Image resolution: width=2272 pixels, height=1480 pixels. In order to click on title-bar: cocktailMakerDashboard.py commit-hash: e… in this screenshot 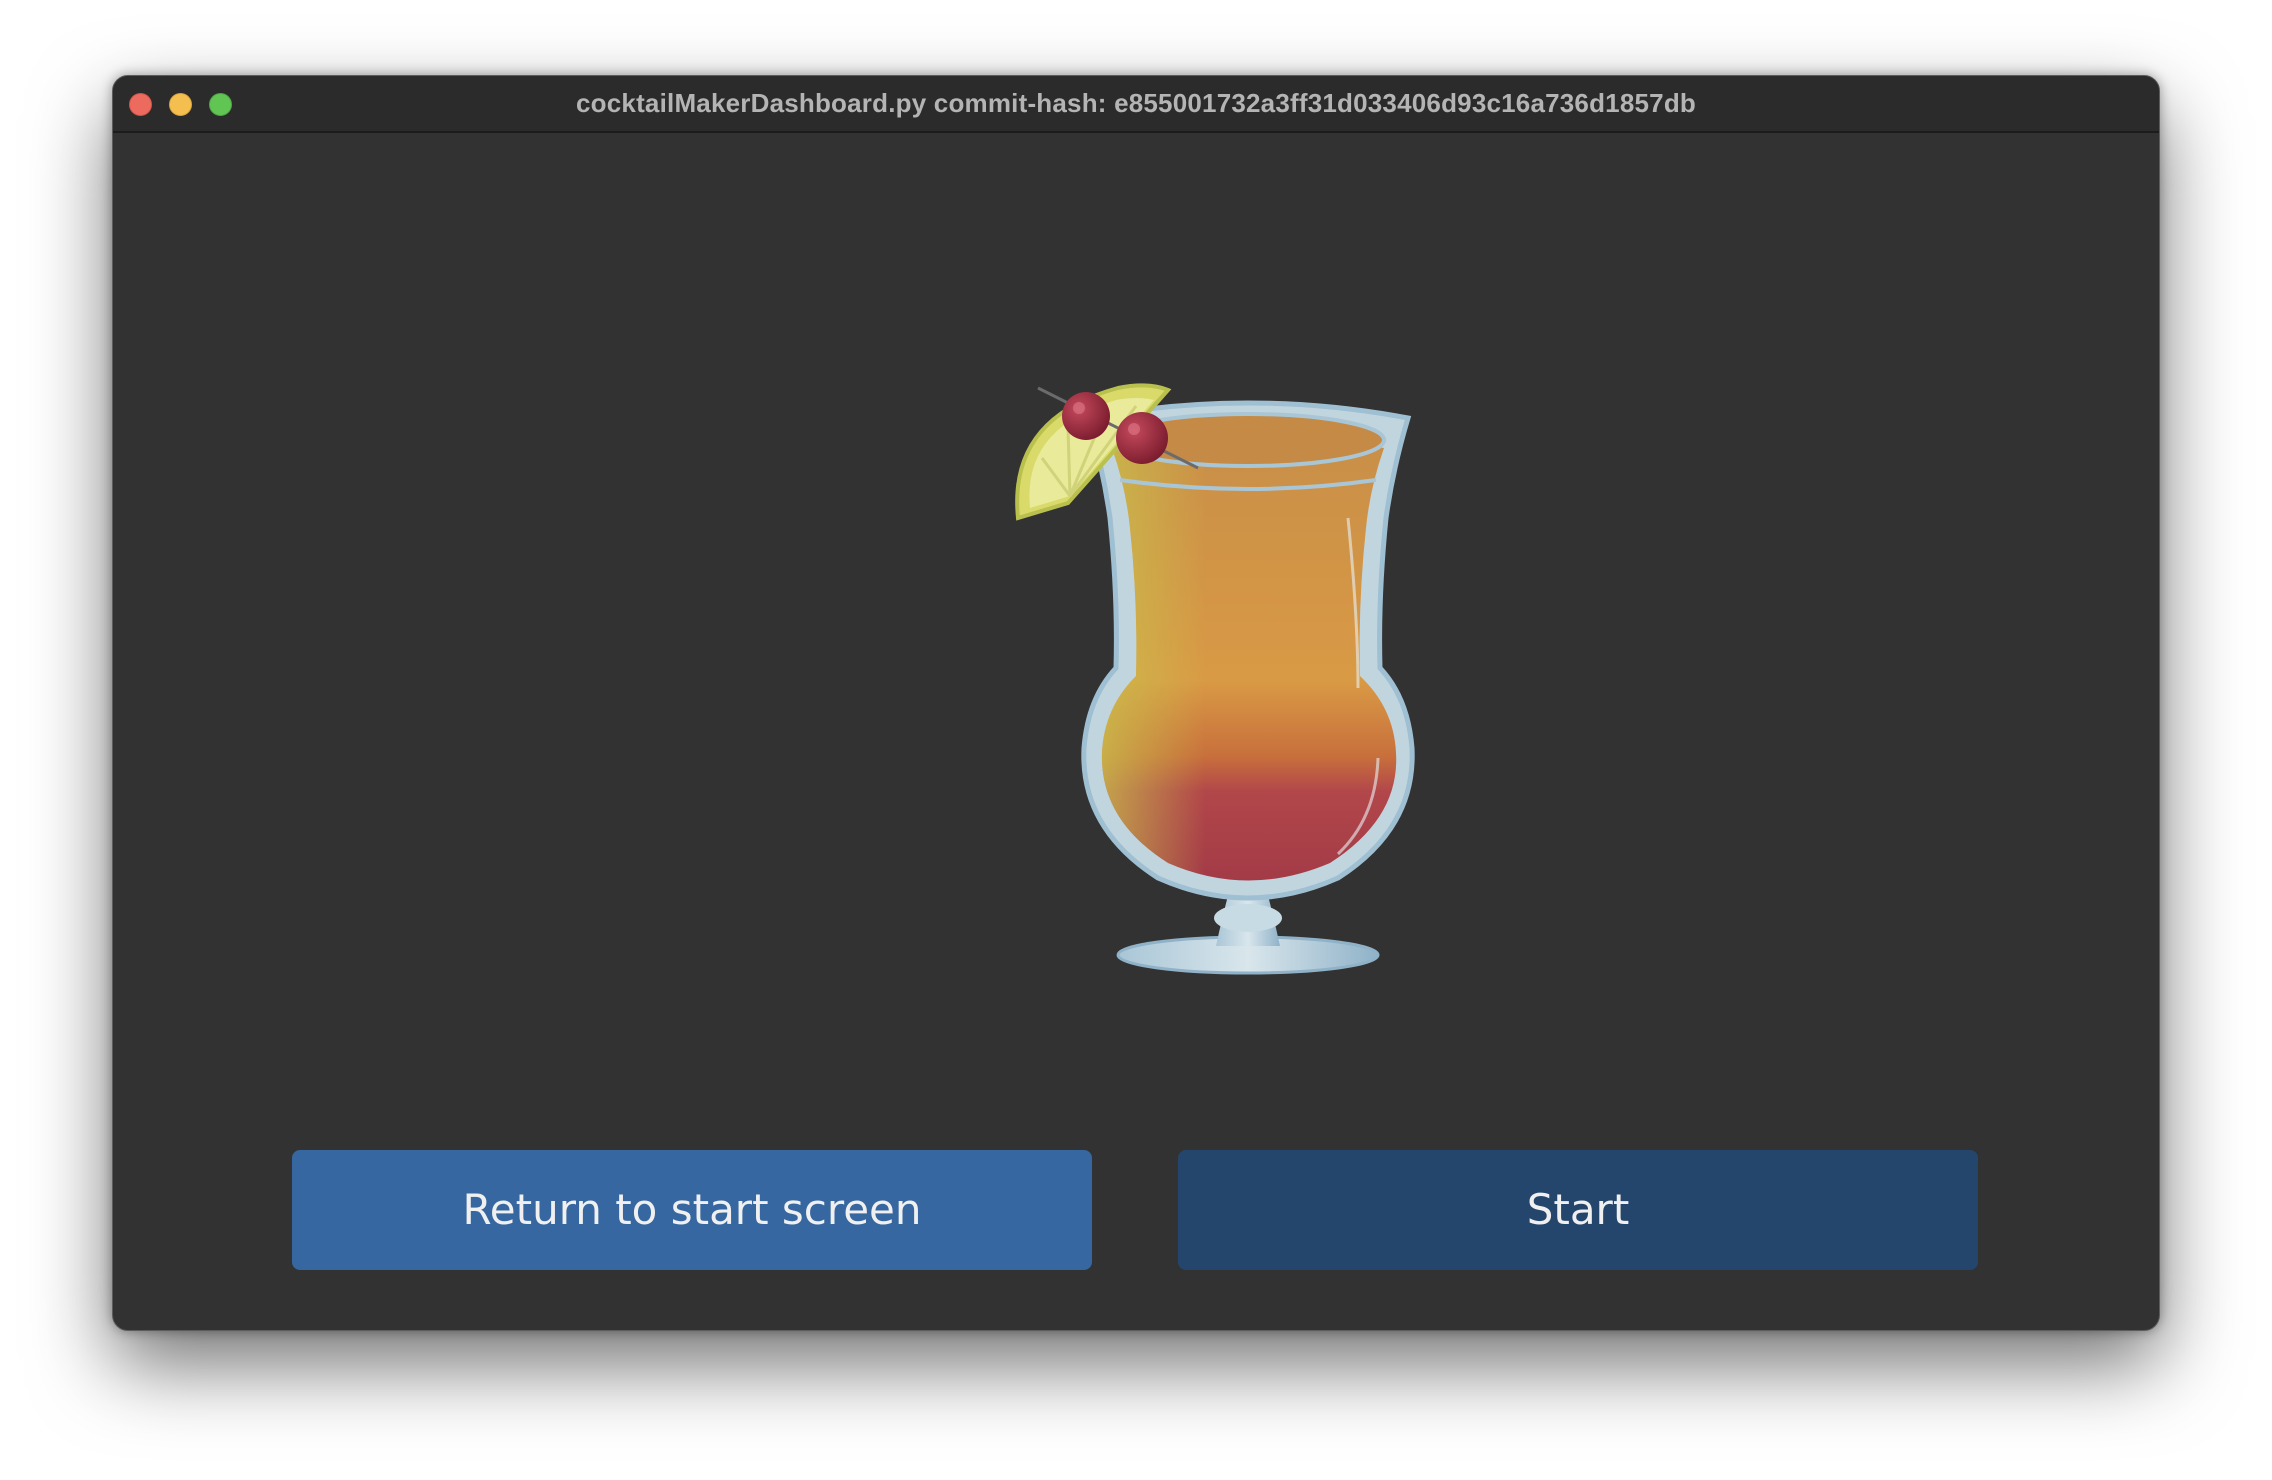, I will do `click(1136, 104)`.